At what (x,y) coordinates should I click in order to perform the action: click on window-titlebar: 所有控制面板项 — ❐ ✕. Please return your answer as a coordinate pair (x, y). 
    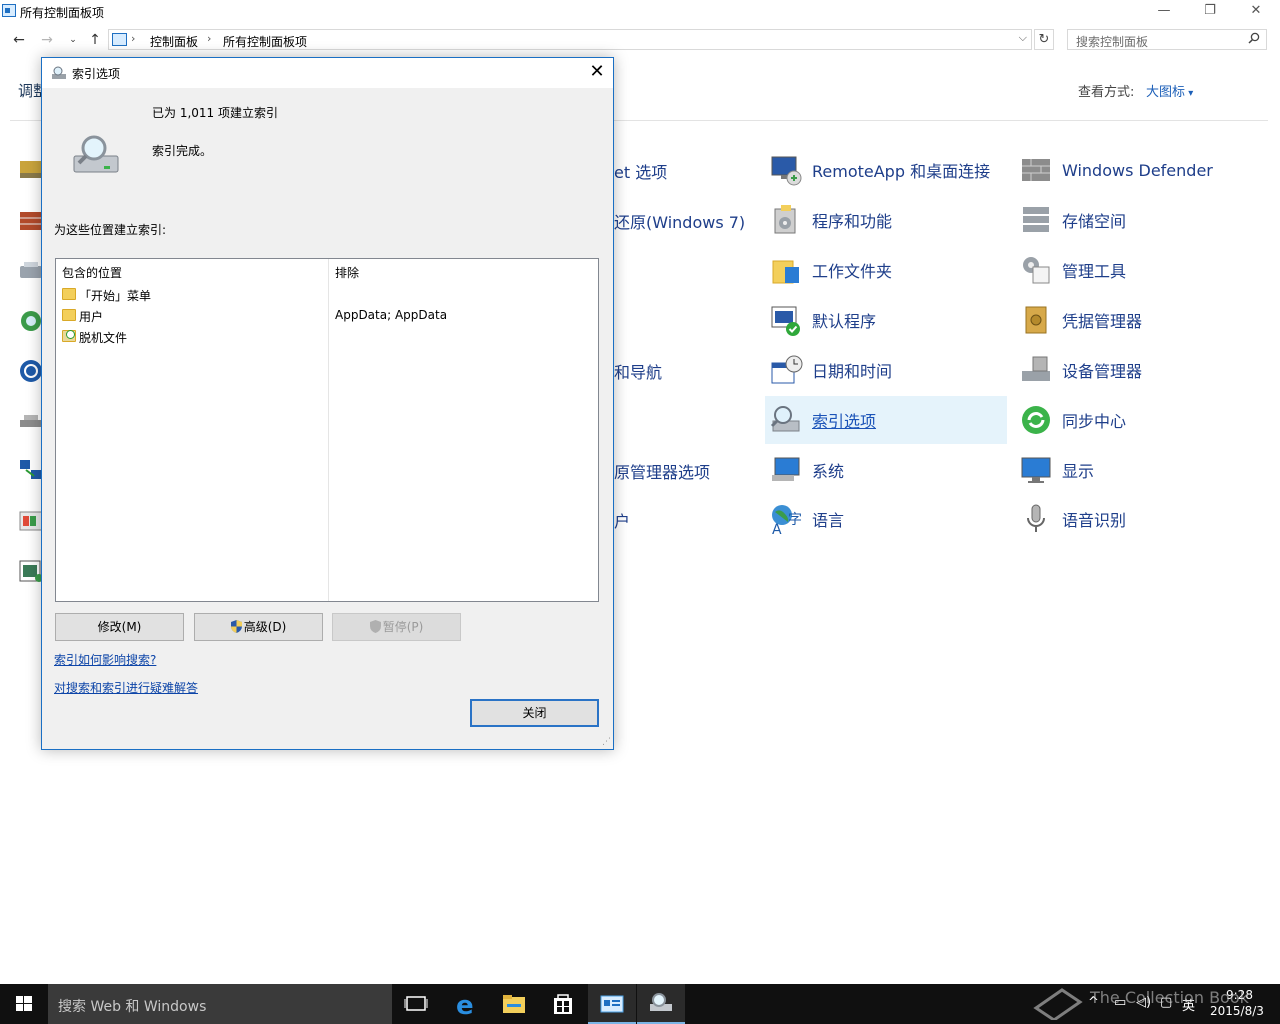
    Looking at the image, I should click on (640, 12).